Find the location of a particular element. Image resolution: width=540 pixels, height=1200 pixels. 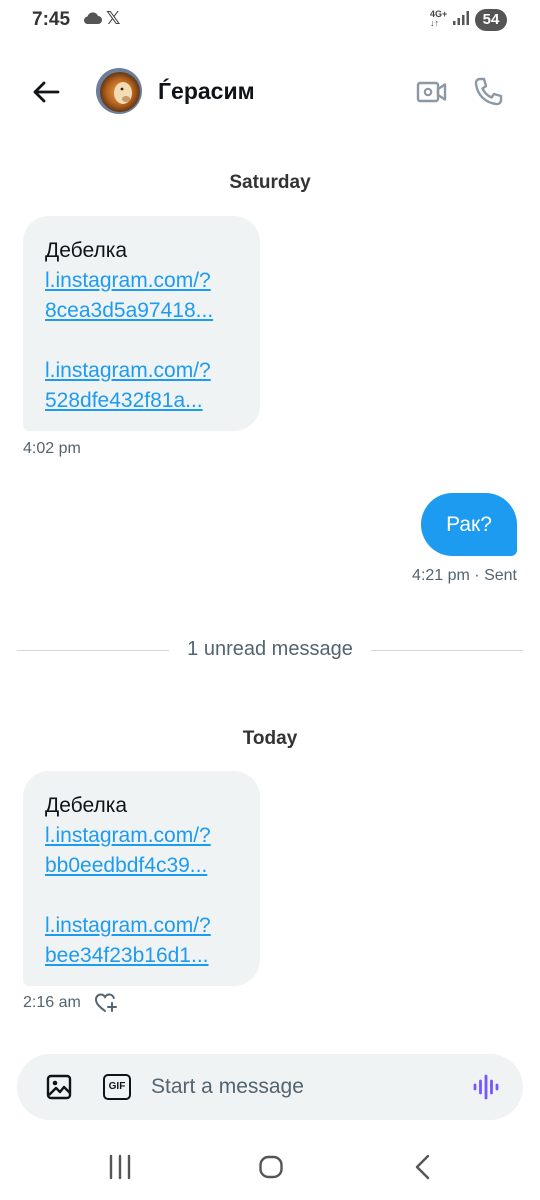

avatar is located at coordinates (119, 91).